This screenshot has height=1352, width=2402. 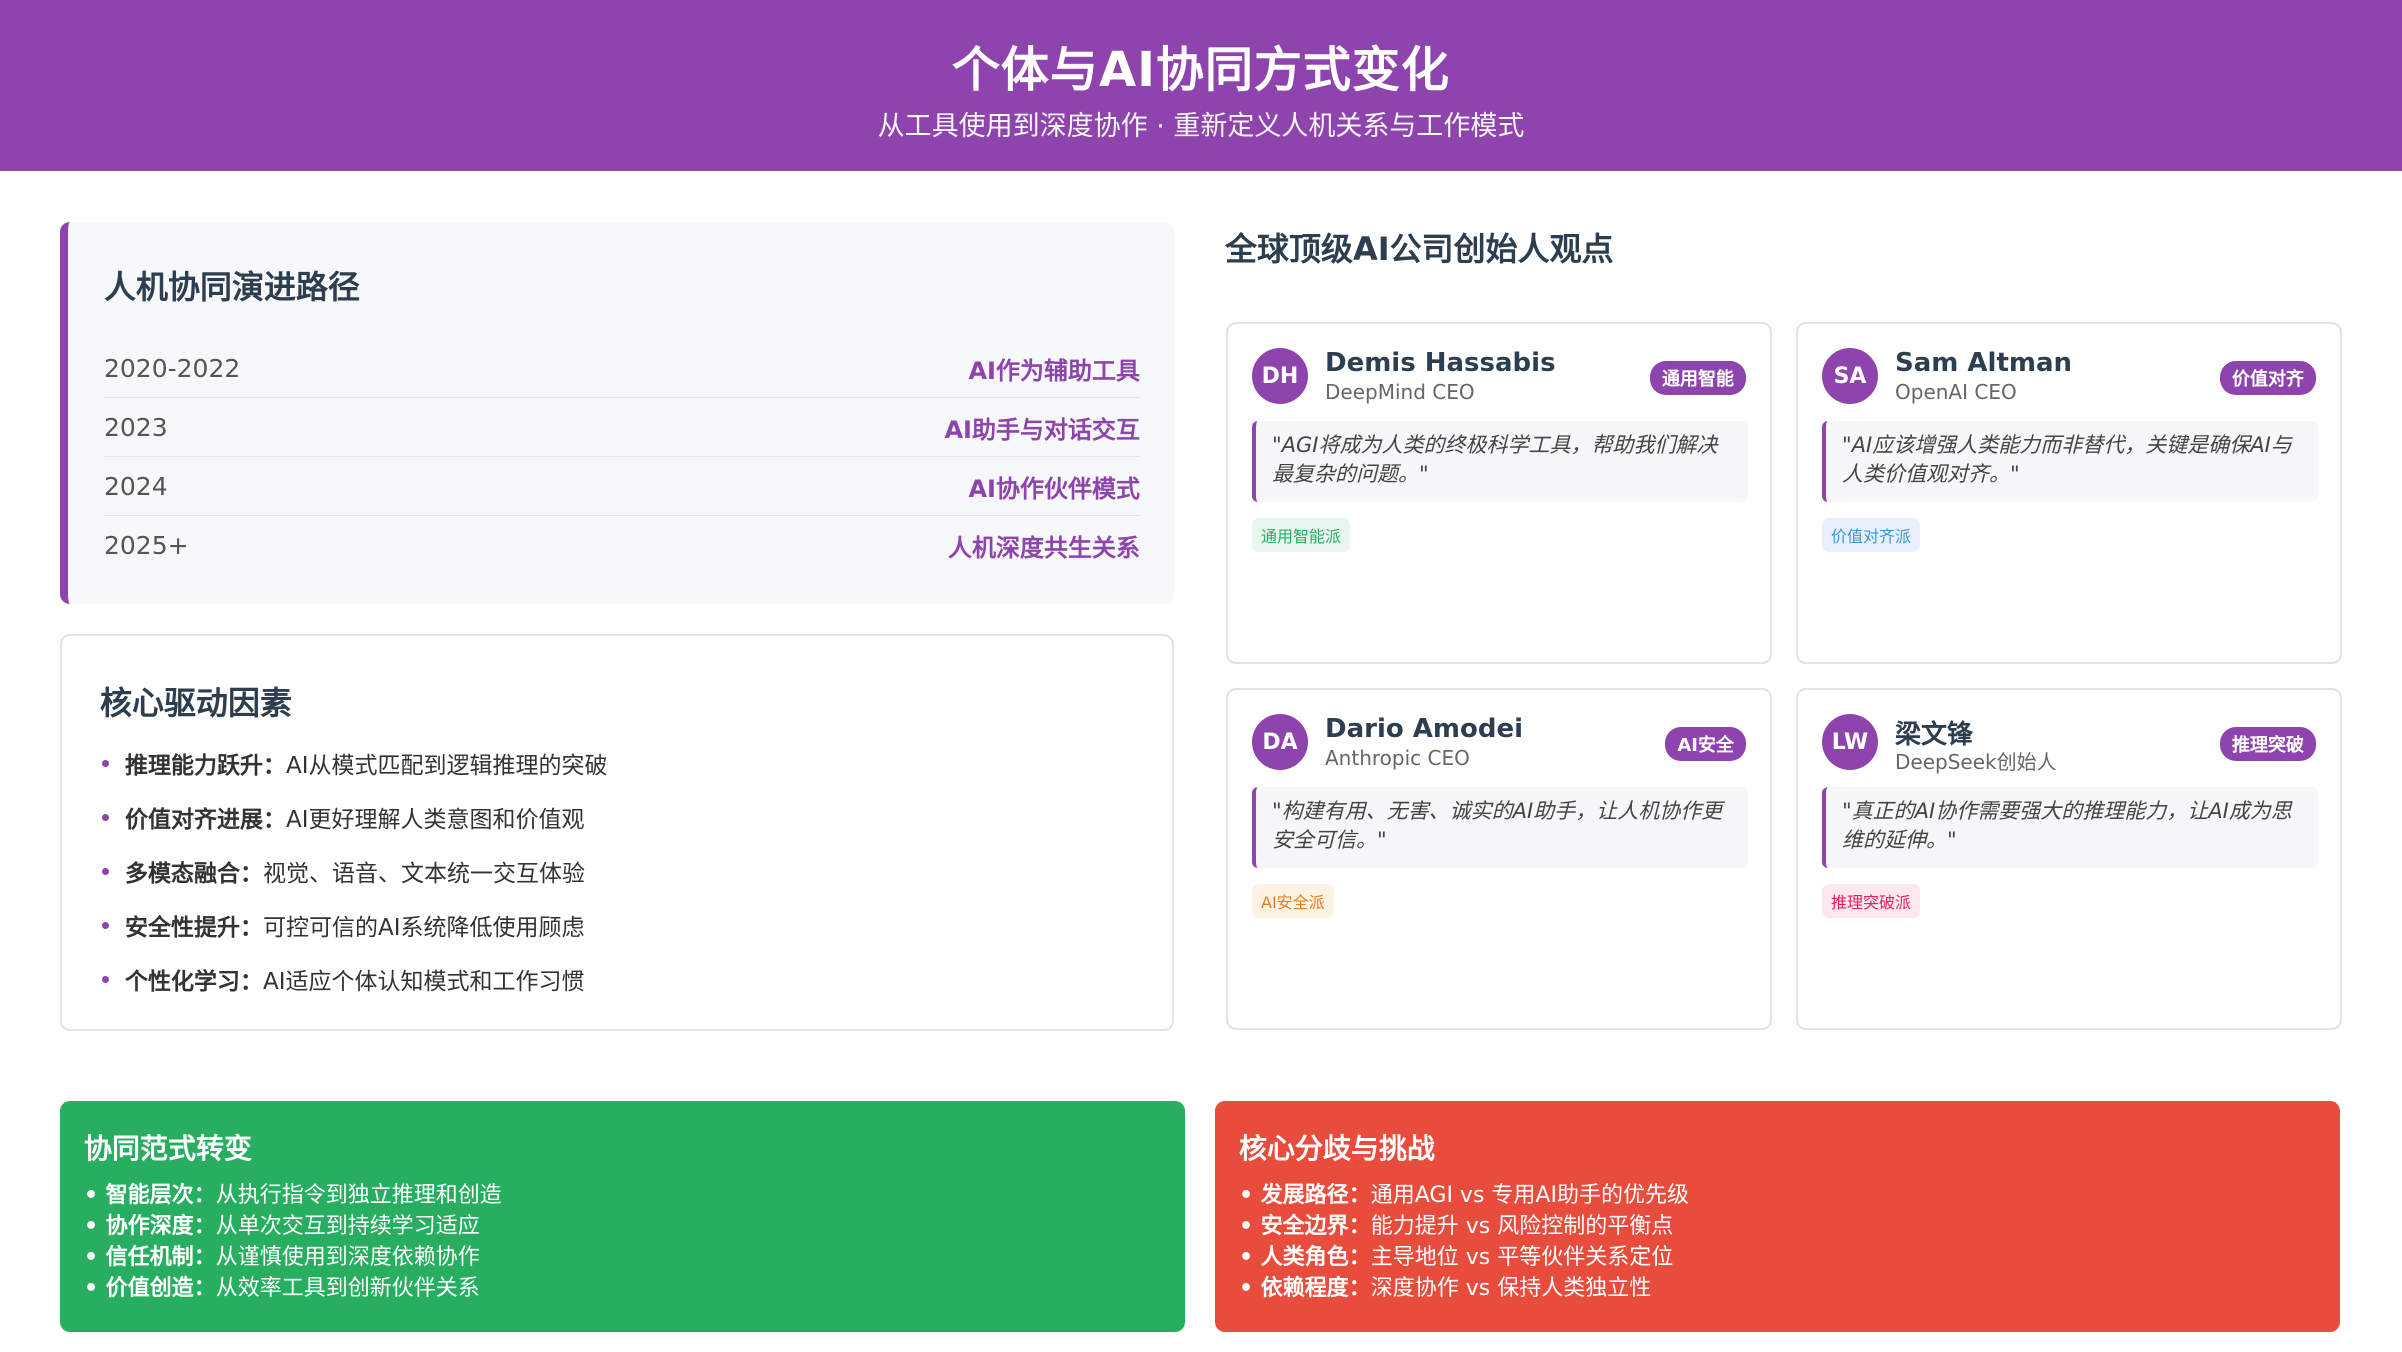 I want to click on paradigm-item-key: • 信任机制：, so click(x=150, y=1257).